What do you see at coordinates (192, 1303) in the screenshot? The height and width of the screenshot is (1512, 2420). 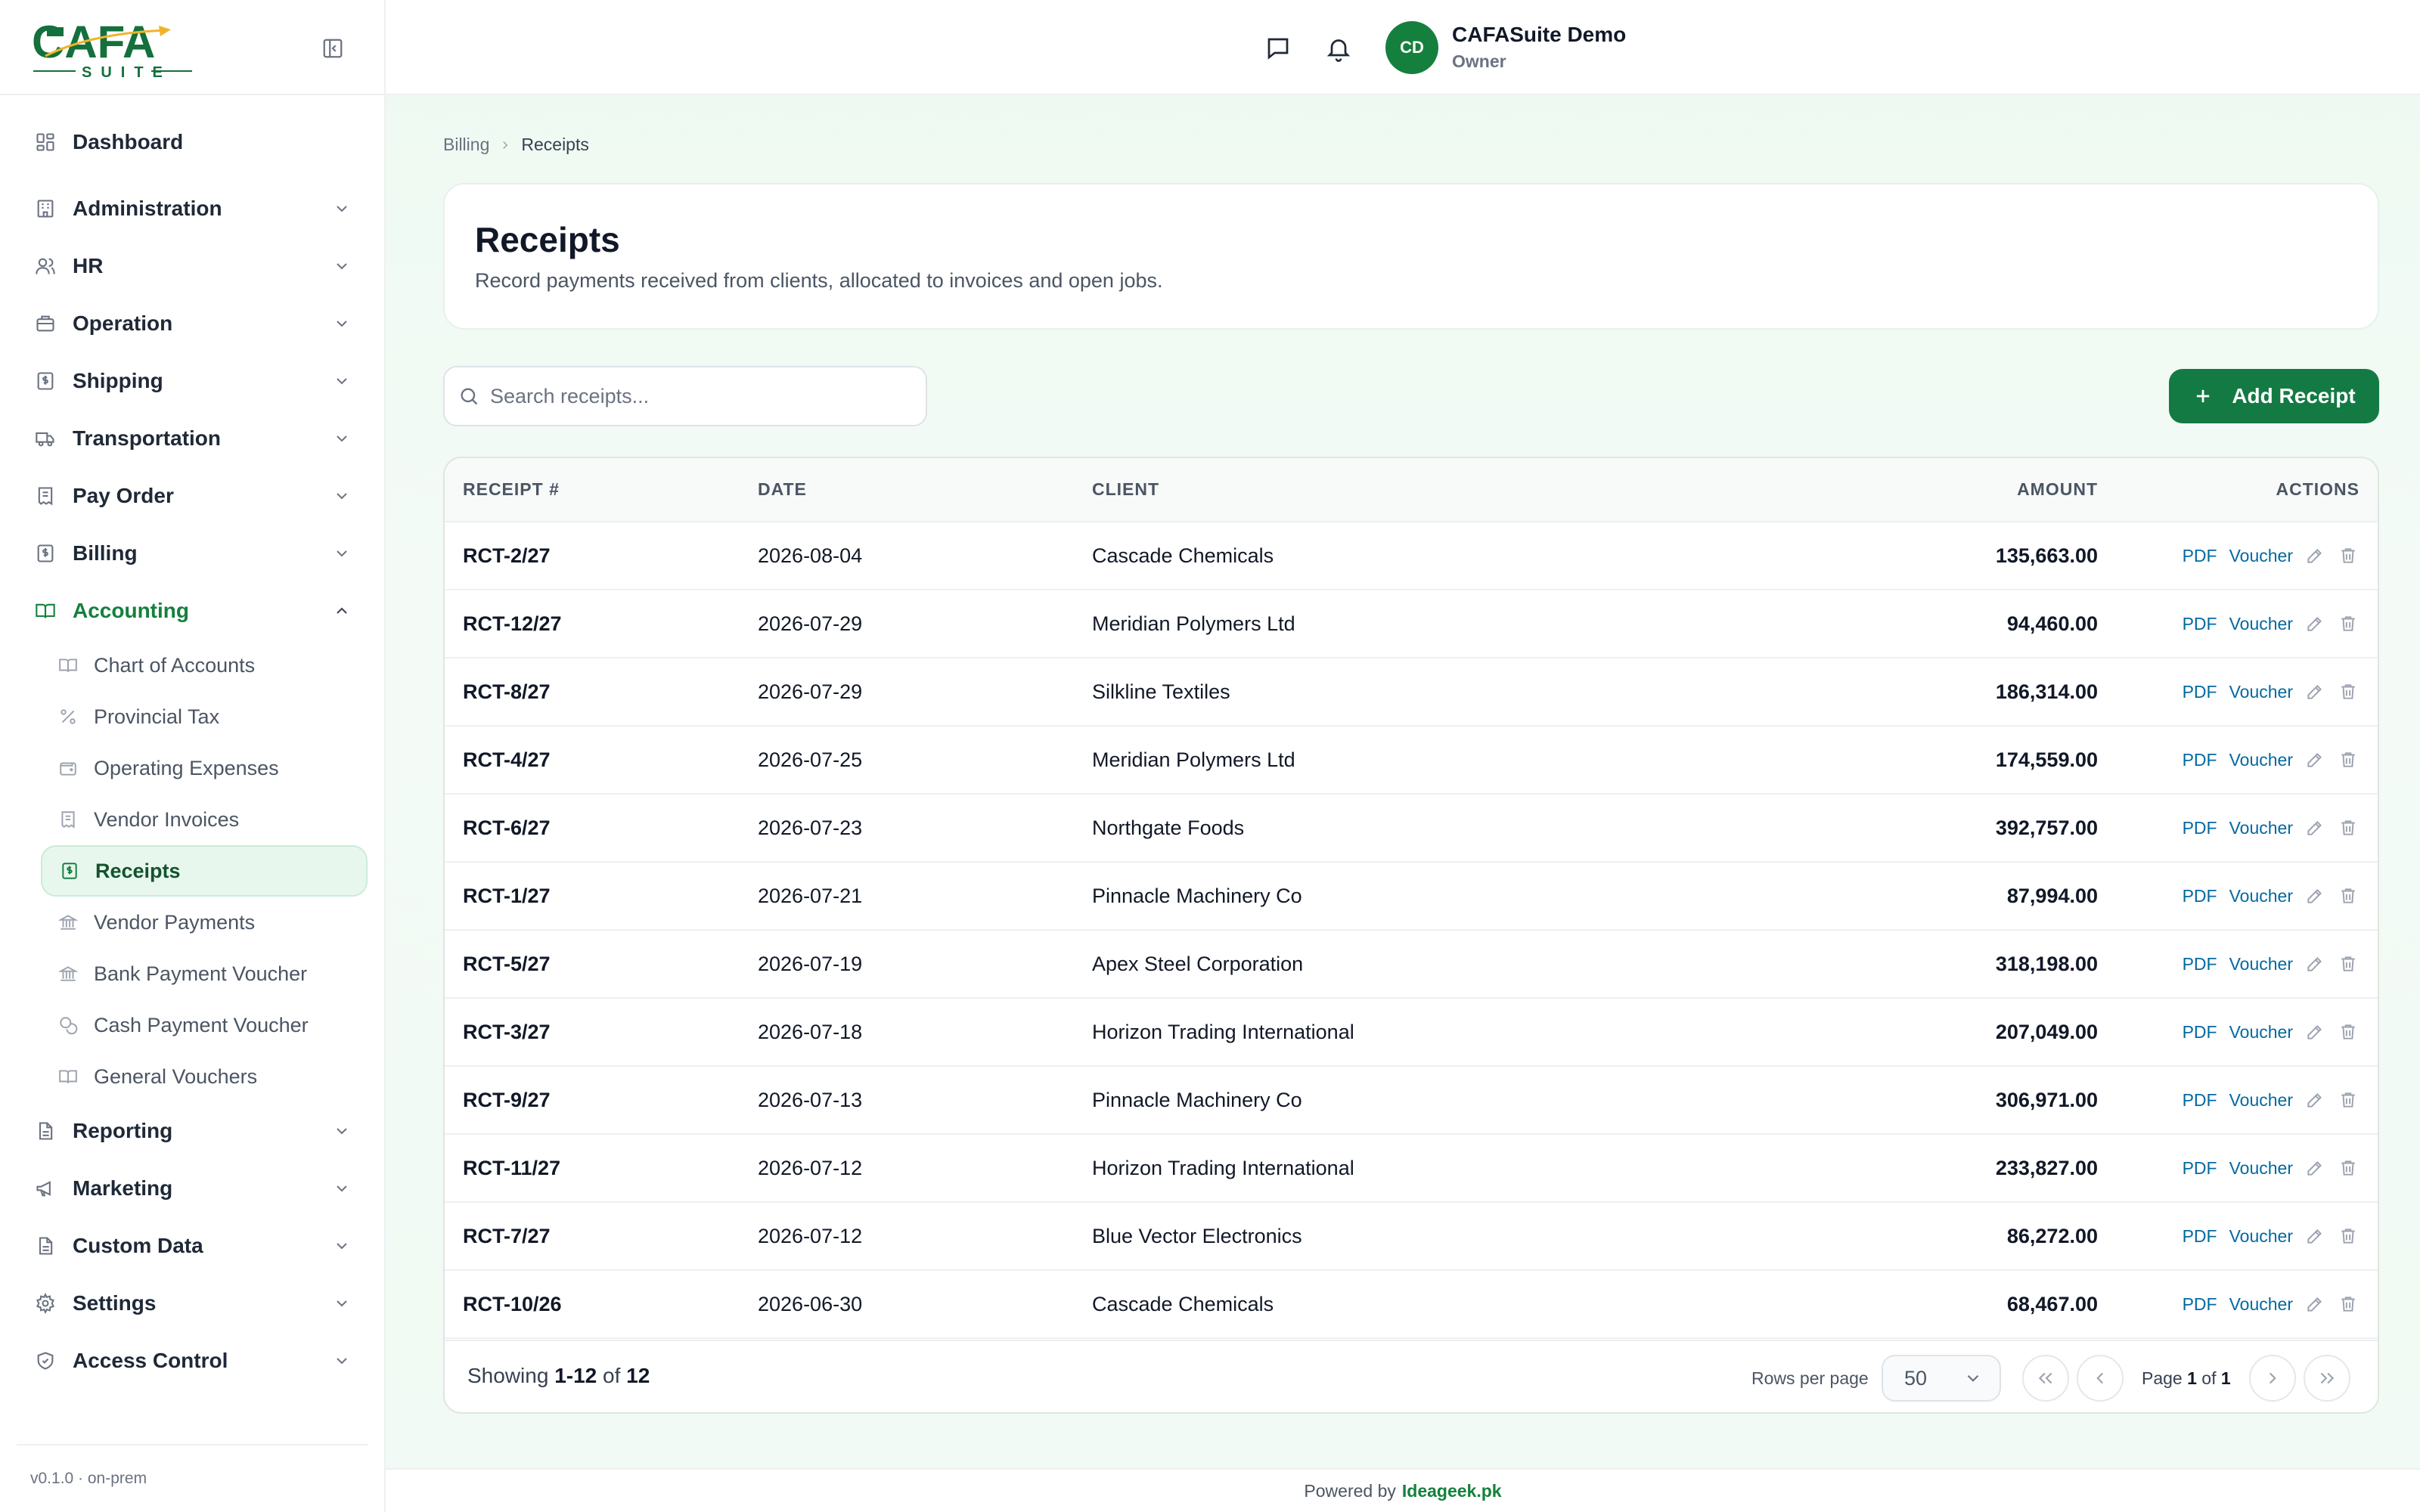 I see `sidebar-item-settings: Settings` at bounding box center [192, 1303].